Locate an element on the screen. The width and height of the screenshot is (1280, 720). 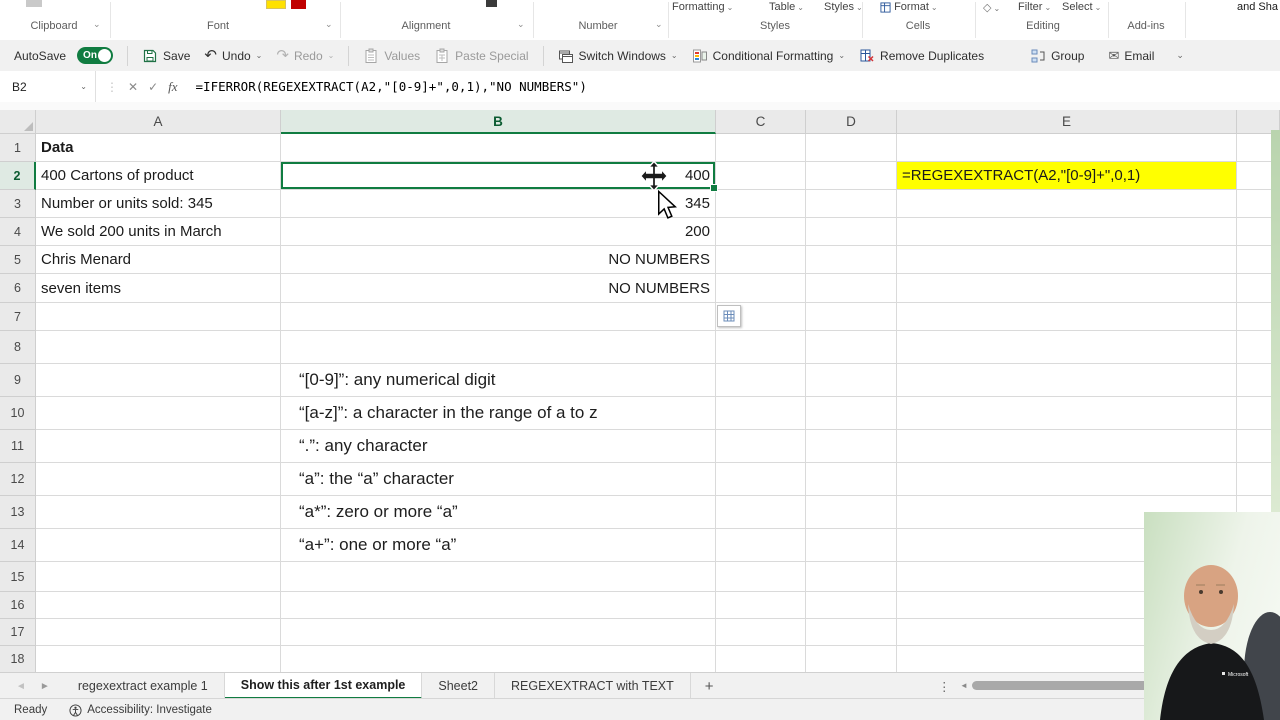
cell-E8 is located at coordinates (1067, 347).